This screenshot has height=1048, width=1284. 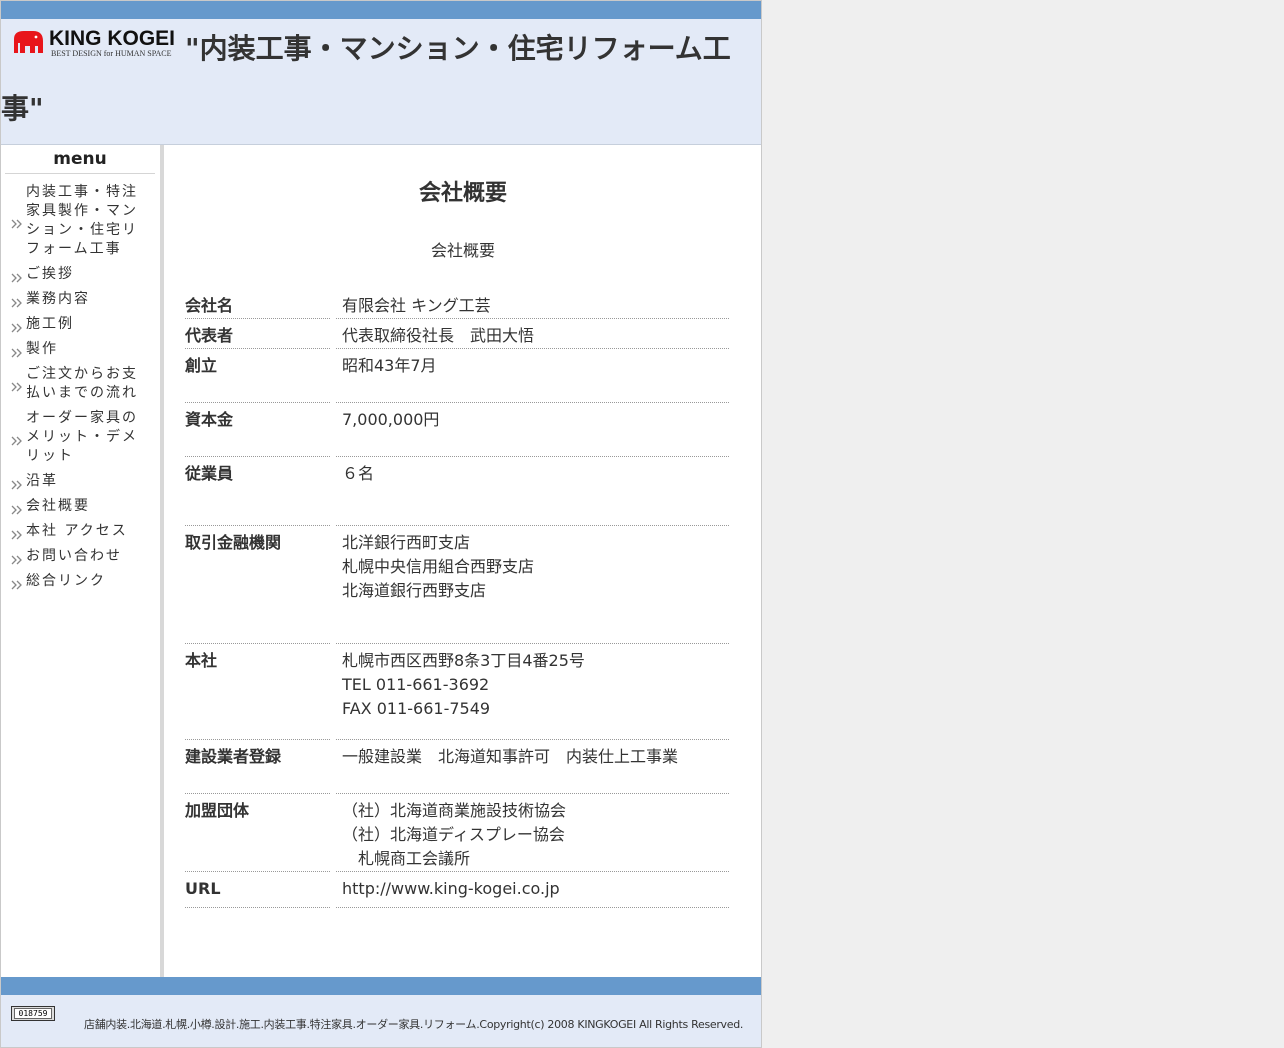 I want to click on sidebar-item: 会社概要, so click(x=80, y=506).